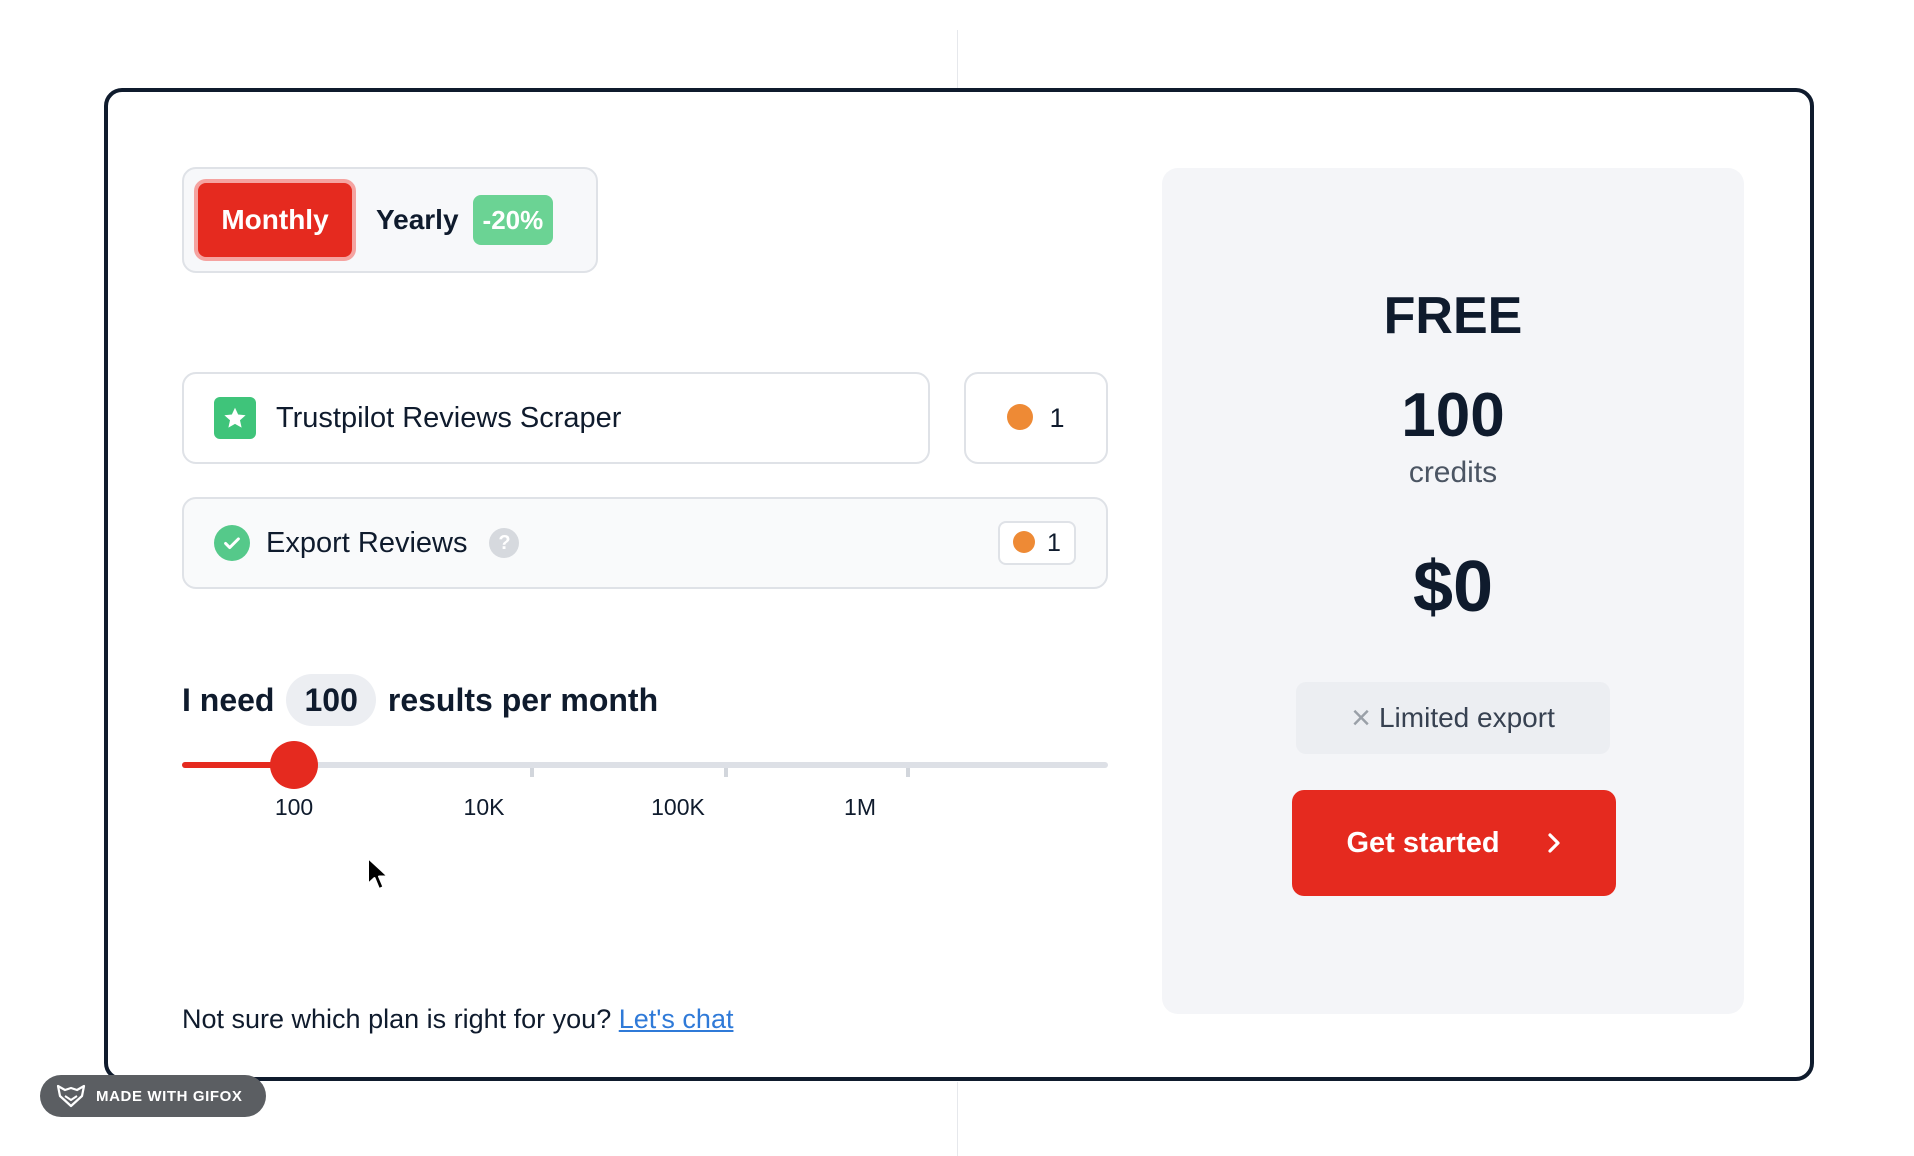 The image size is (1914, 1156). I want to click on guide-line-bottom, so click(957, 1119).